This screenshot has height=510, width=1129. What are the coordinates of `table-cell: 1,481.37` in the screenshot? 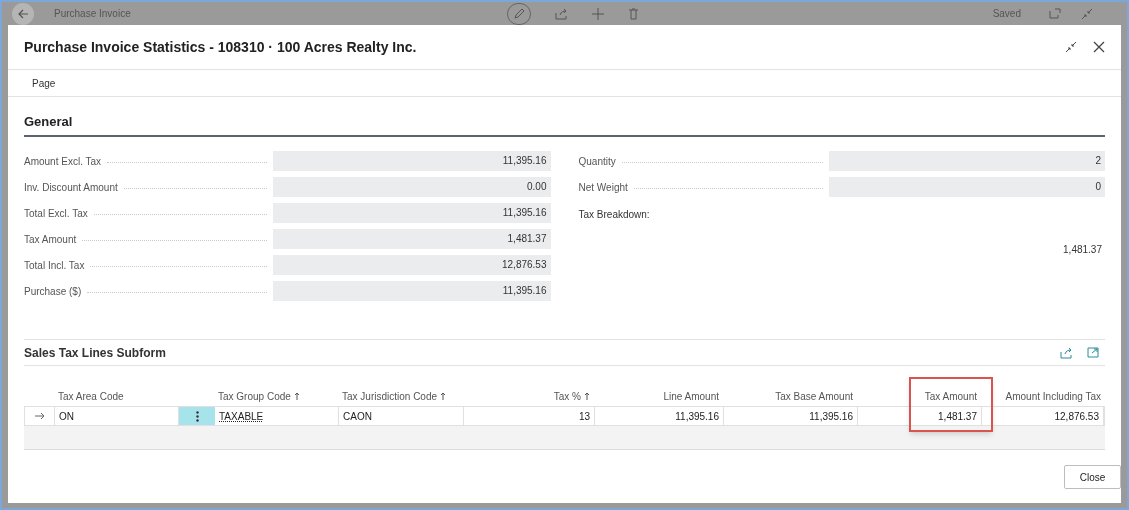 It's located at (920, 416).